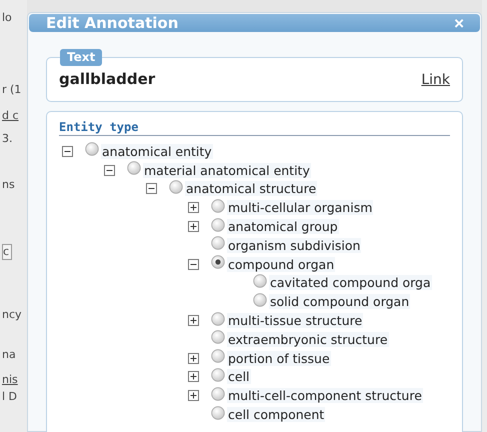 Image resolution: width=487 pixels, height=432 pixels. I want to click on page-text: lo, so click(7, 18).